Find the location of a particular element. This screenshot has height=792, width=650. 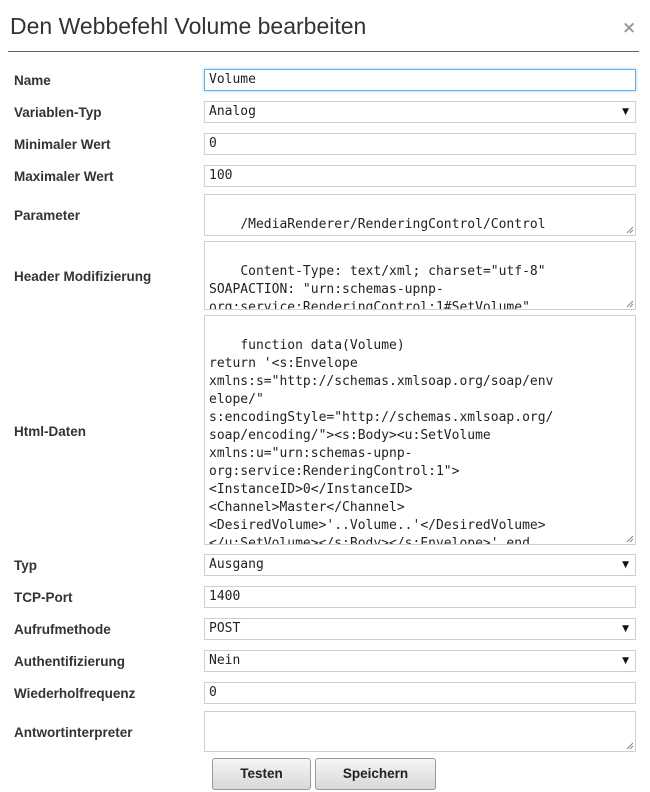

min-value-input: 0 is located at coordinates (420, 144).